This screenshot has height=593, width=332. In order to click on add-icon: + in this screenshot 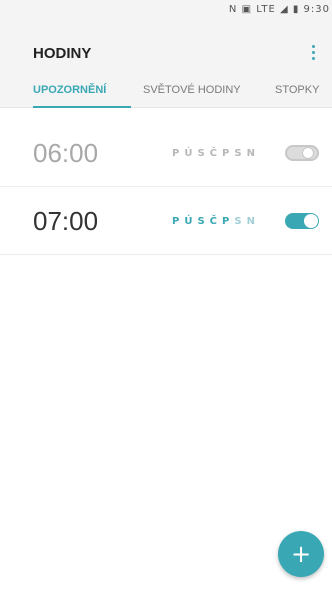, I will do `click(301, 554)`.